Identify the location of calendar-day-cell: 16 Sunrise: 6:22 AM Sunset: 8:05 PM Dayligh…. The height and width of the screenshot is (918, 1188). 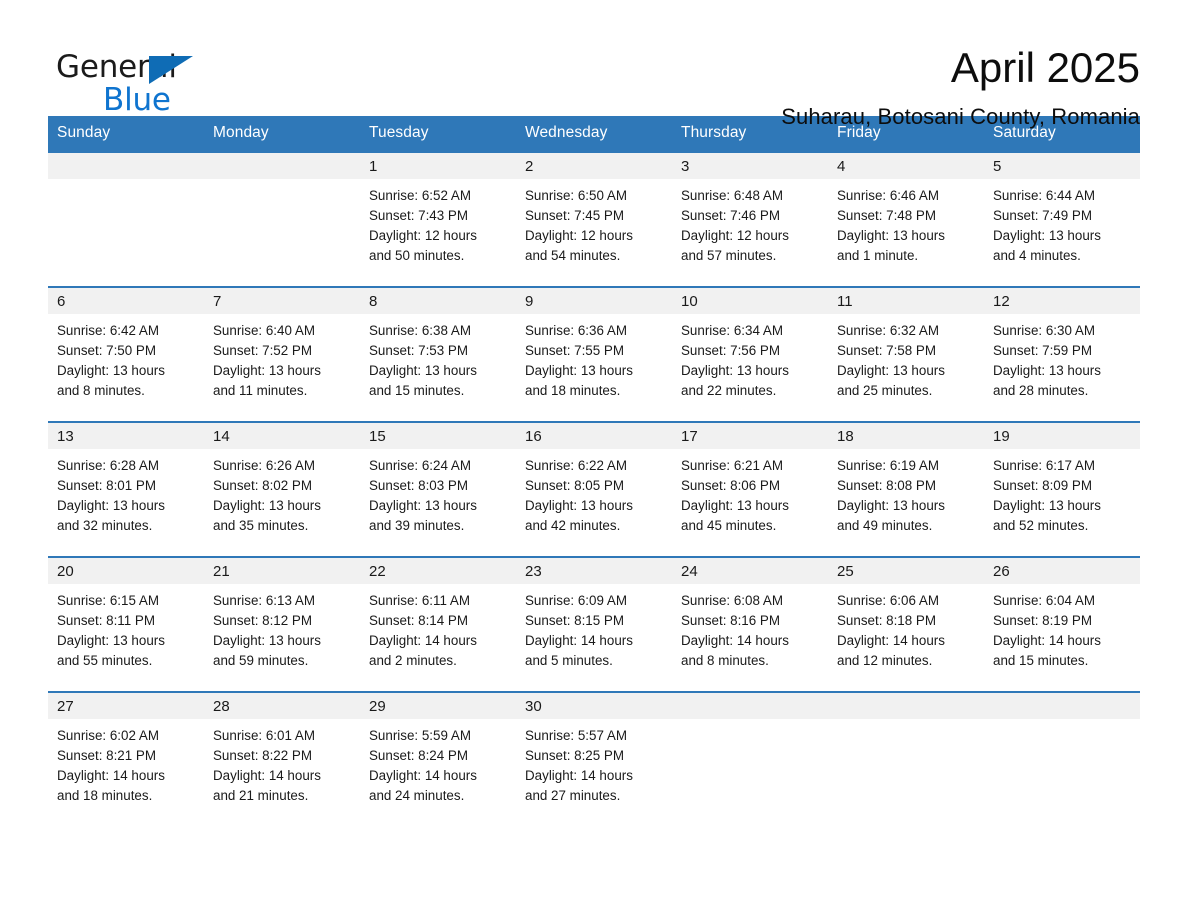
(594, 489).